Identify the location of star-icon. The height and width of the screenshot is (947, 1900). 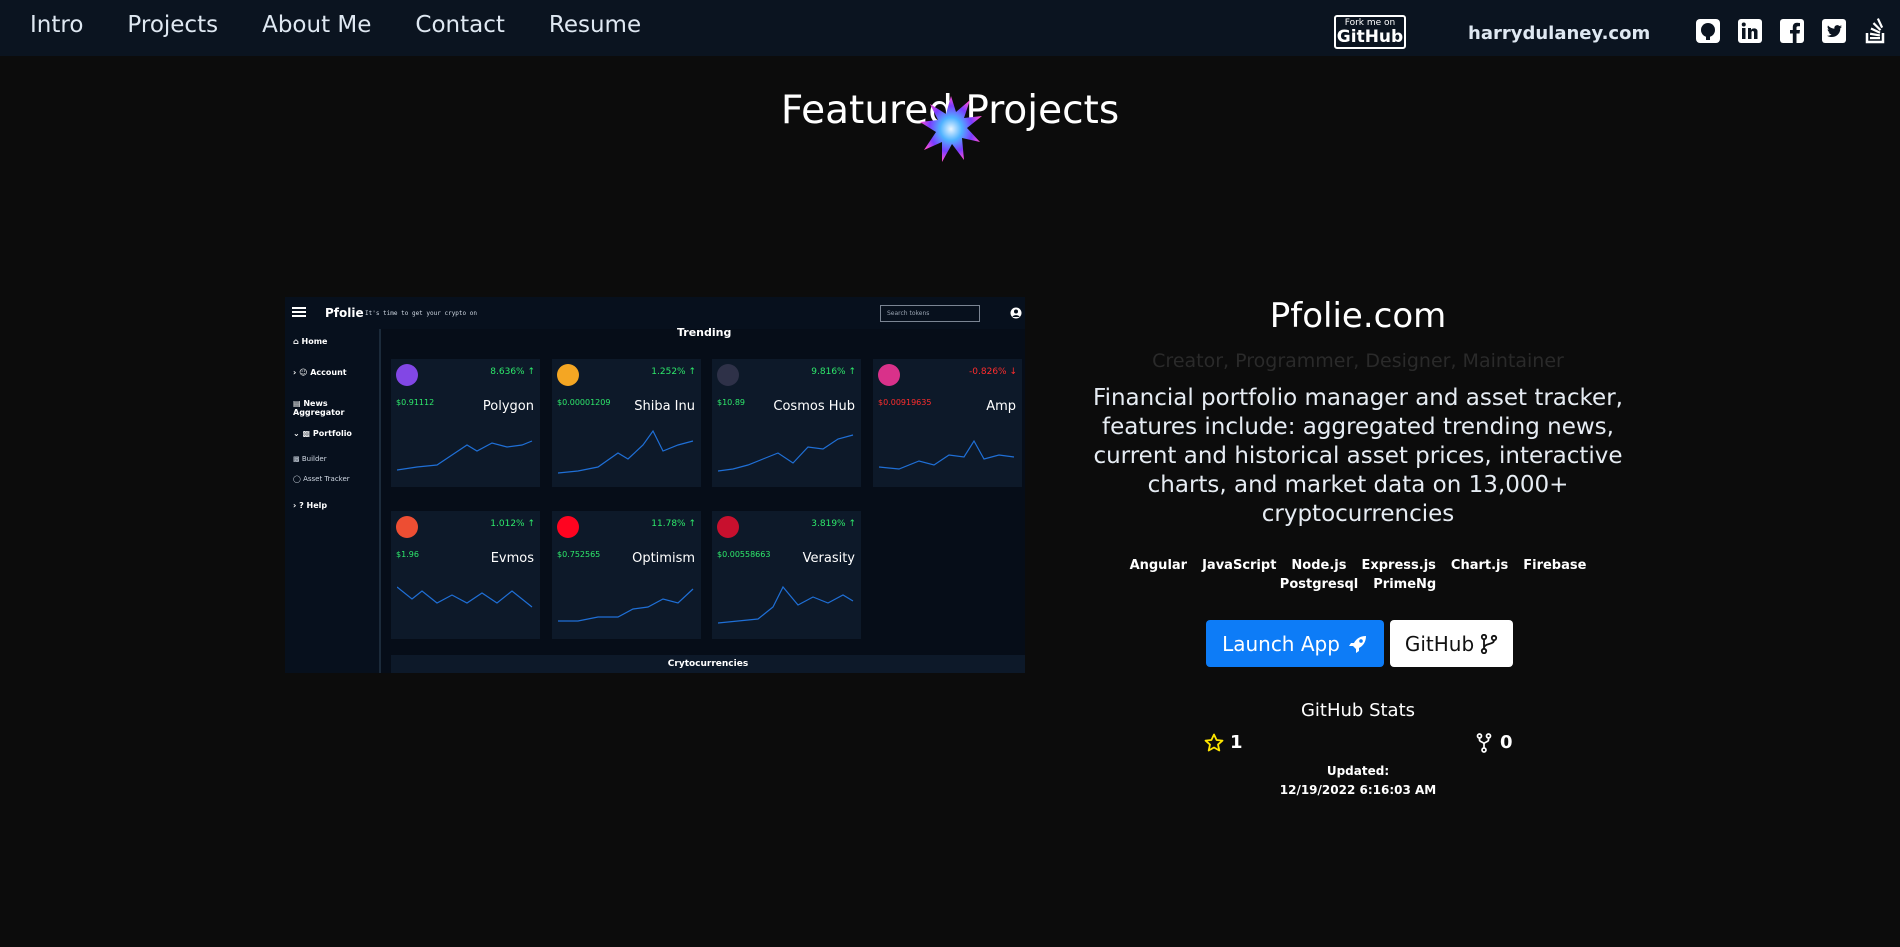
(1214, 742).